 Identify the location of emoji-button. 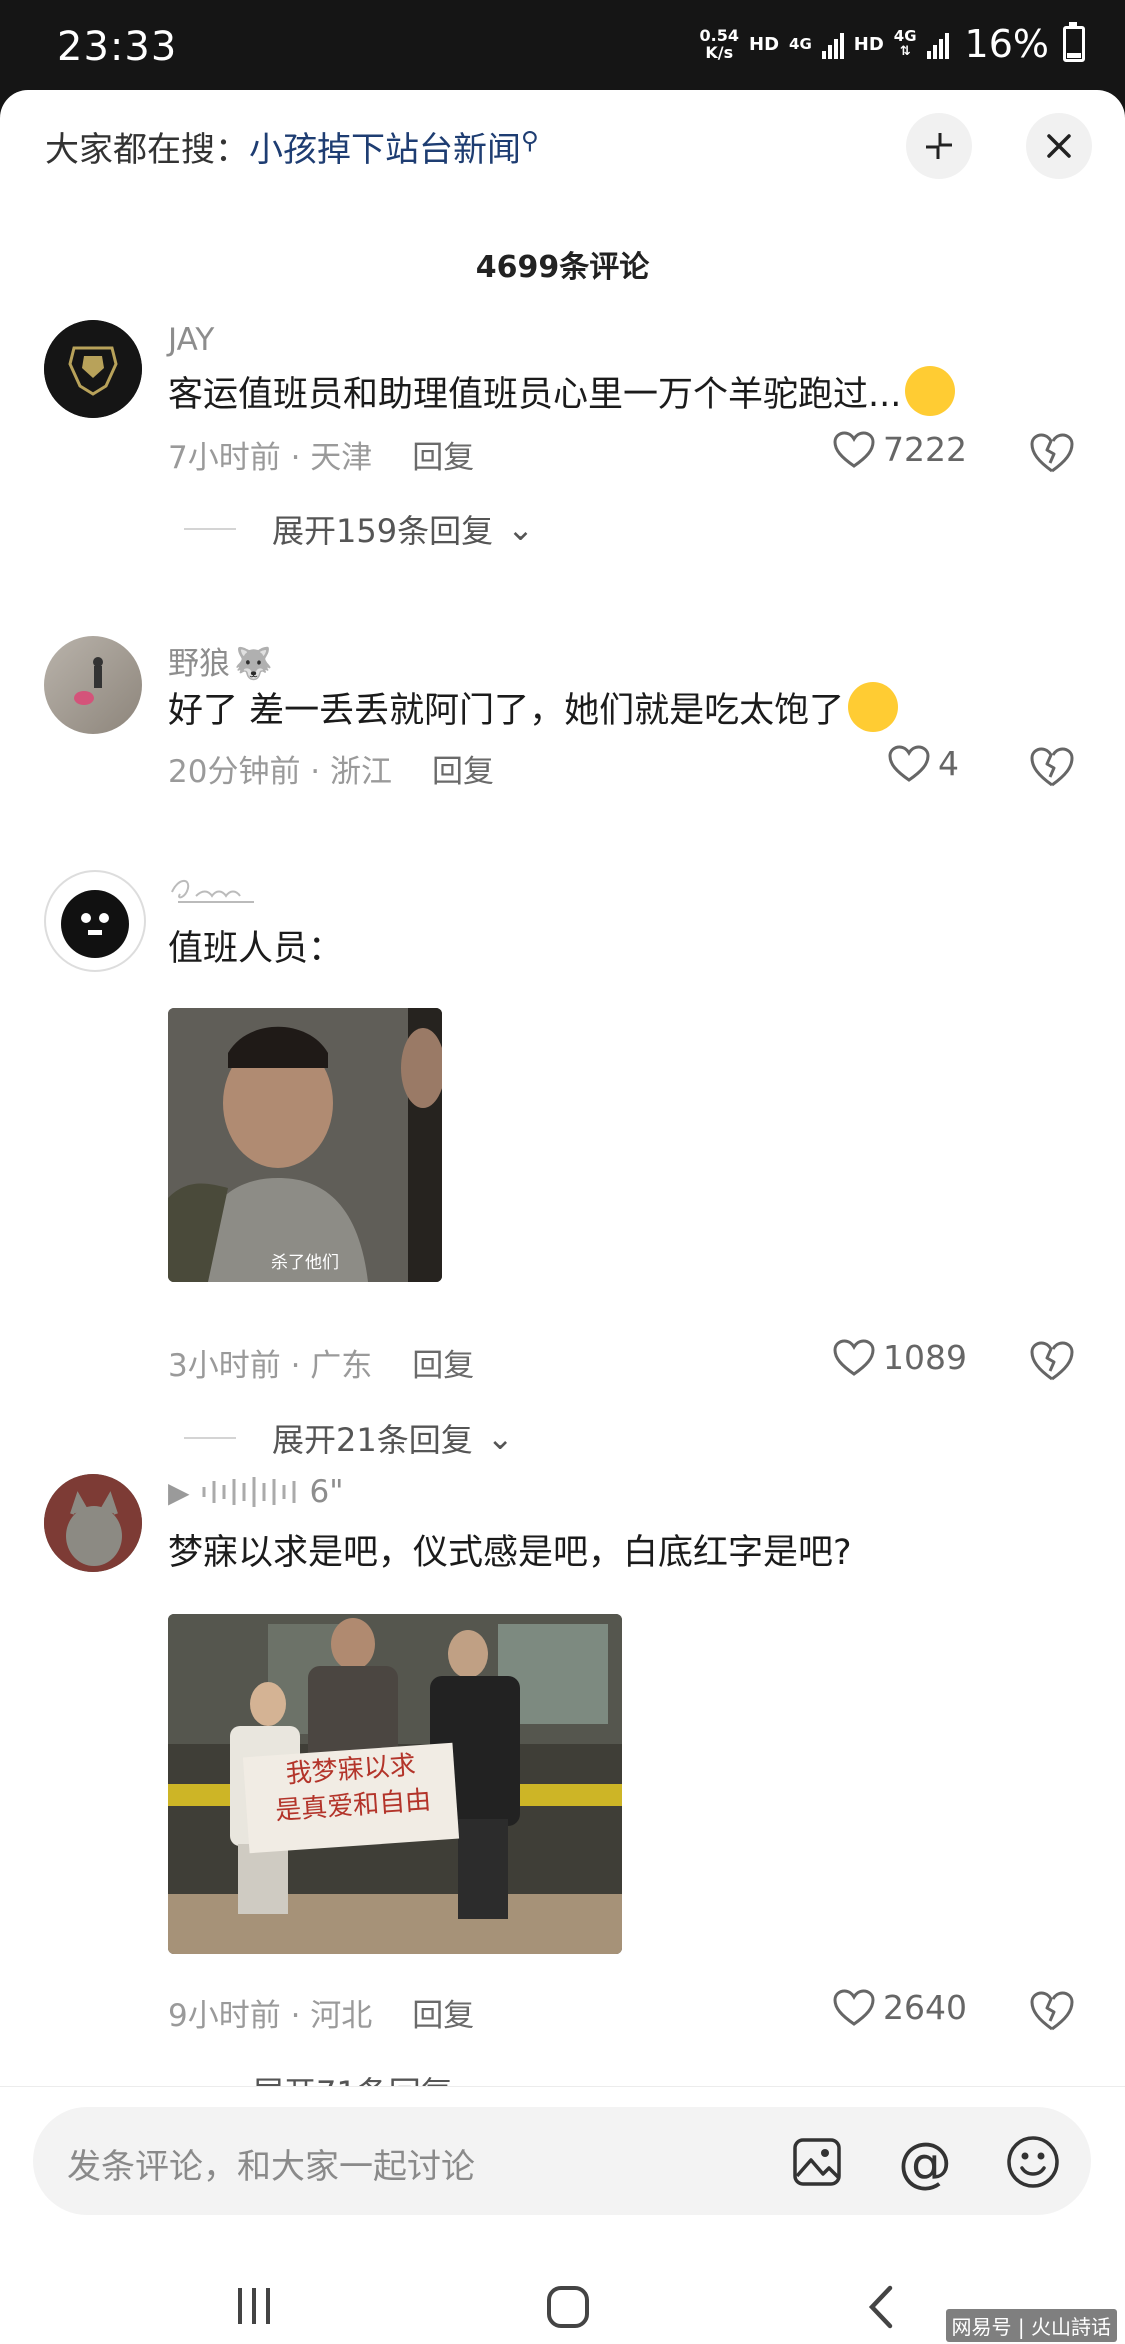
(1033, 2162).